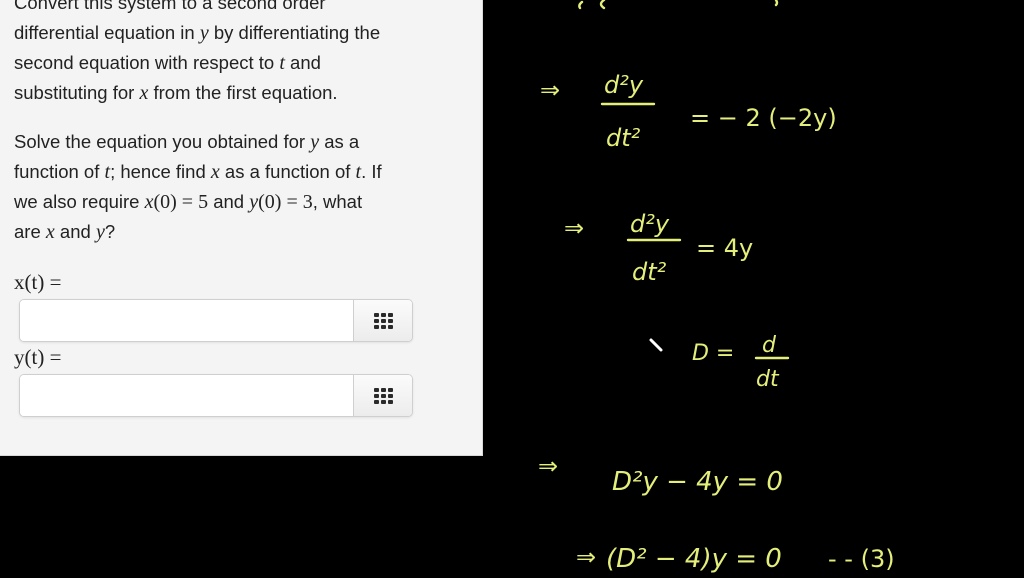  Describe the element at coordinates (763, 118) in the screenshot. I see `equation-rhs: = − 2 (−2y)` at that location.